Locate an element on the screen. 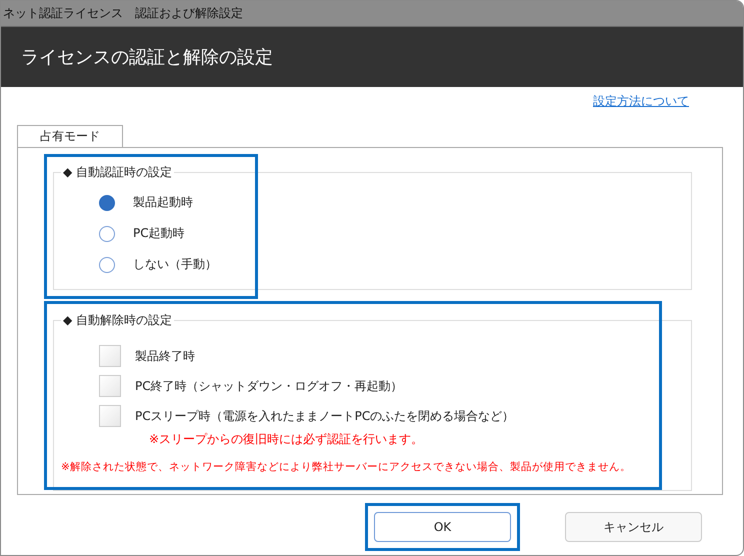 The width and height of the screenshot is (744, 556). checkbox-label: PC終了時（シャットダウン・ログオフ・再起動） is located at coordinates (269, 386).